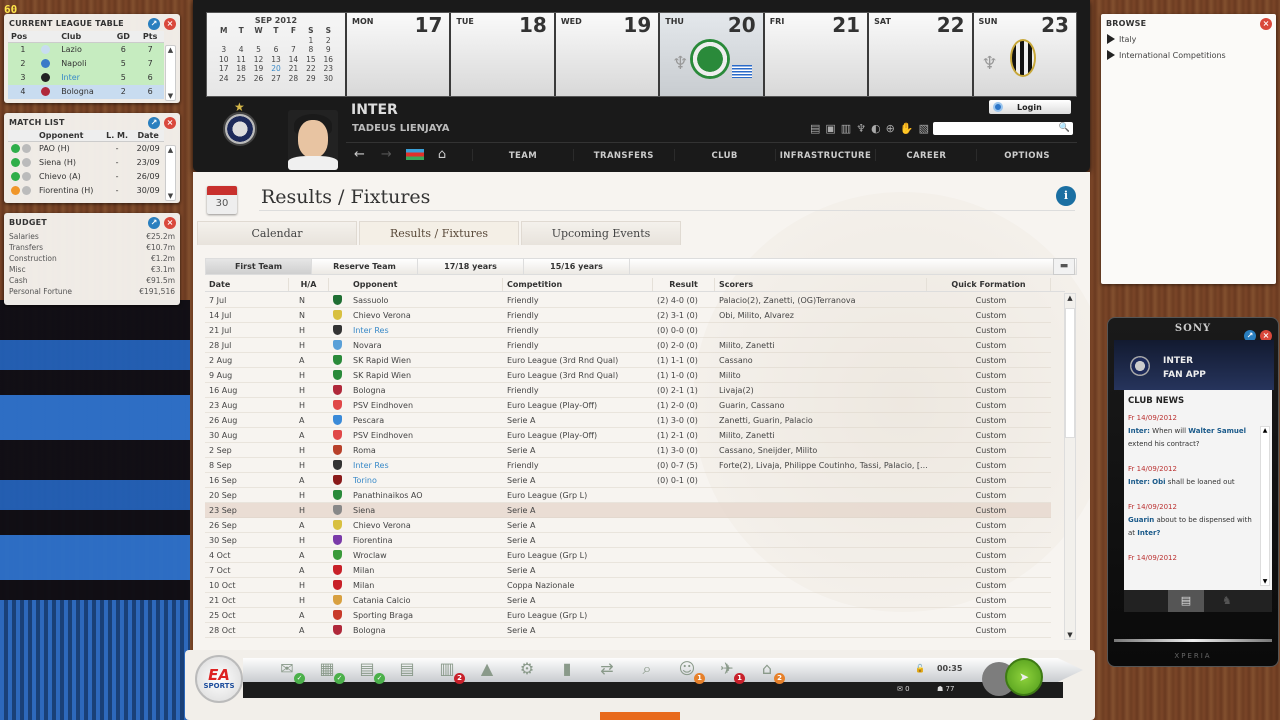 The width and height of the screenshot is (1280, 720). I want to click on subtab-first-team: First Team, so click(259, 266).